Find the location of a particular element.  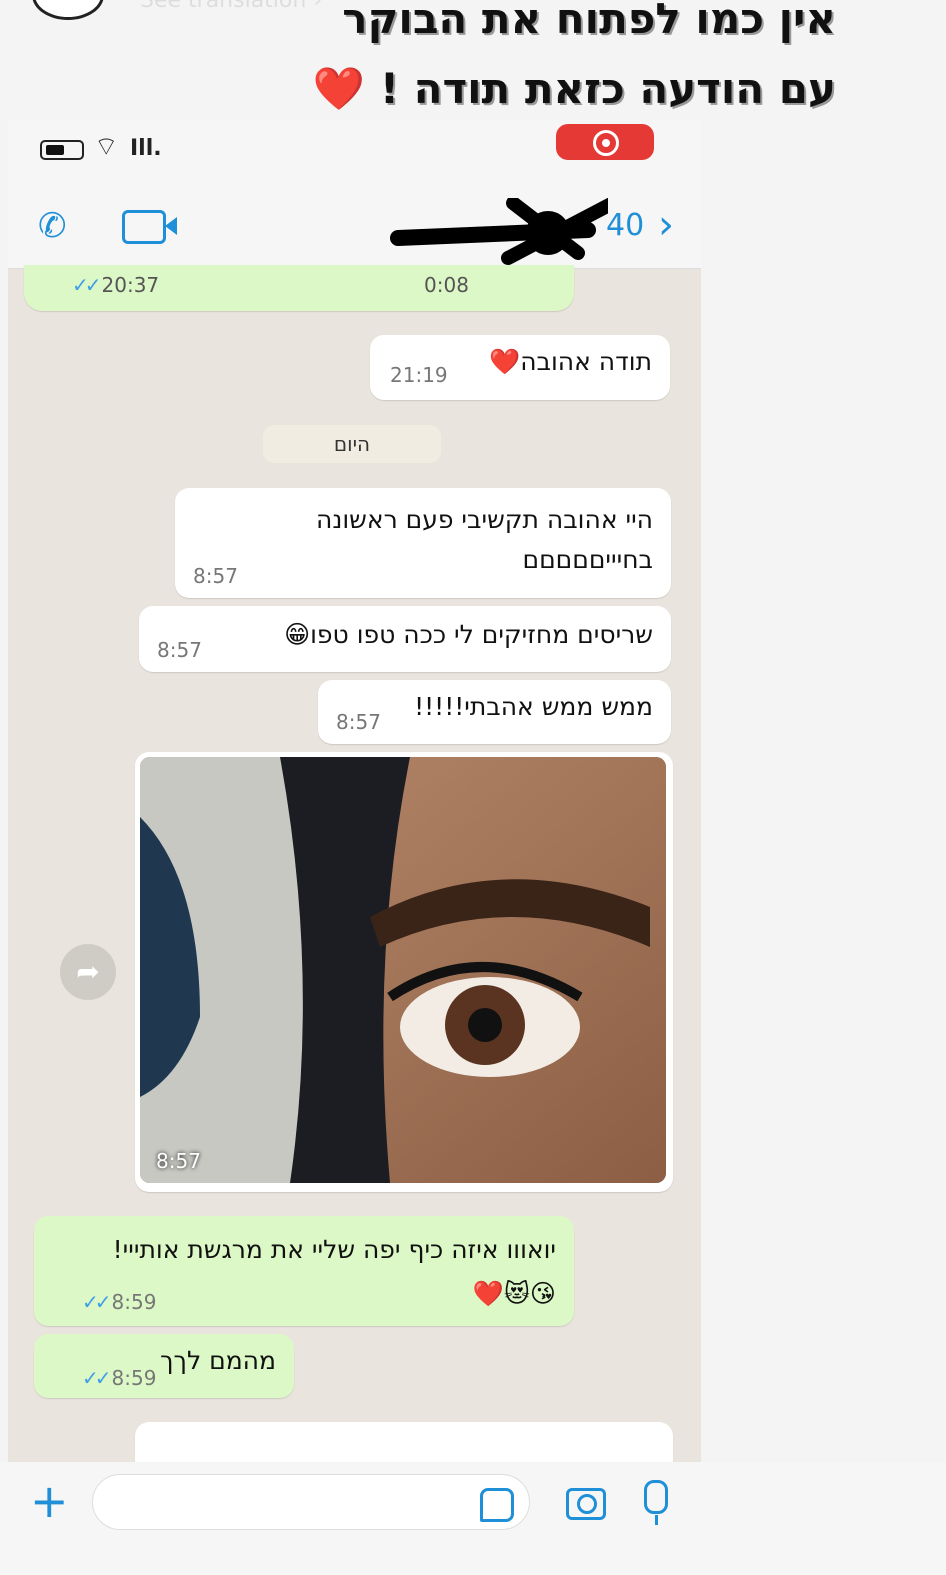

message-bubble: שריסים מחזיקים לי ככה טפו טפו😁 8:57 is located at coordinates (405, 639).